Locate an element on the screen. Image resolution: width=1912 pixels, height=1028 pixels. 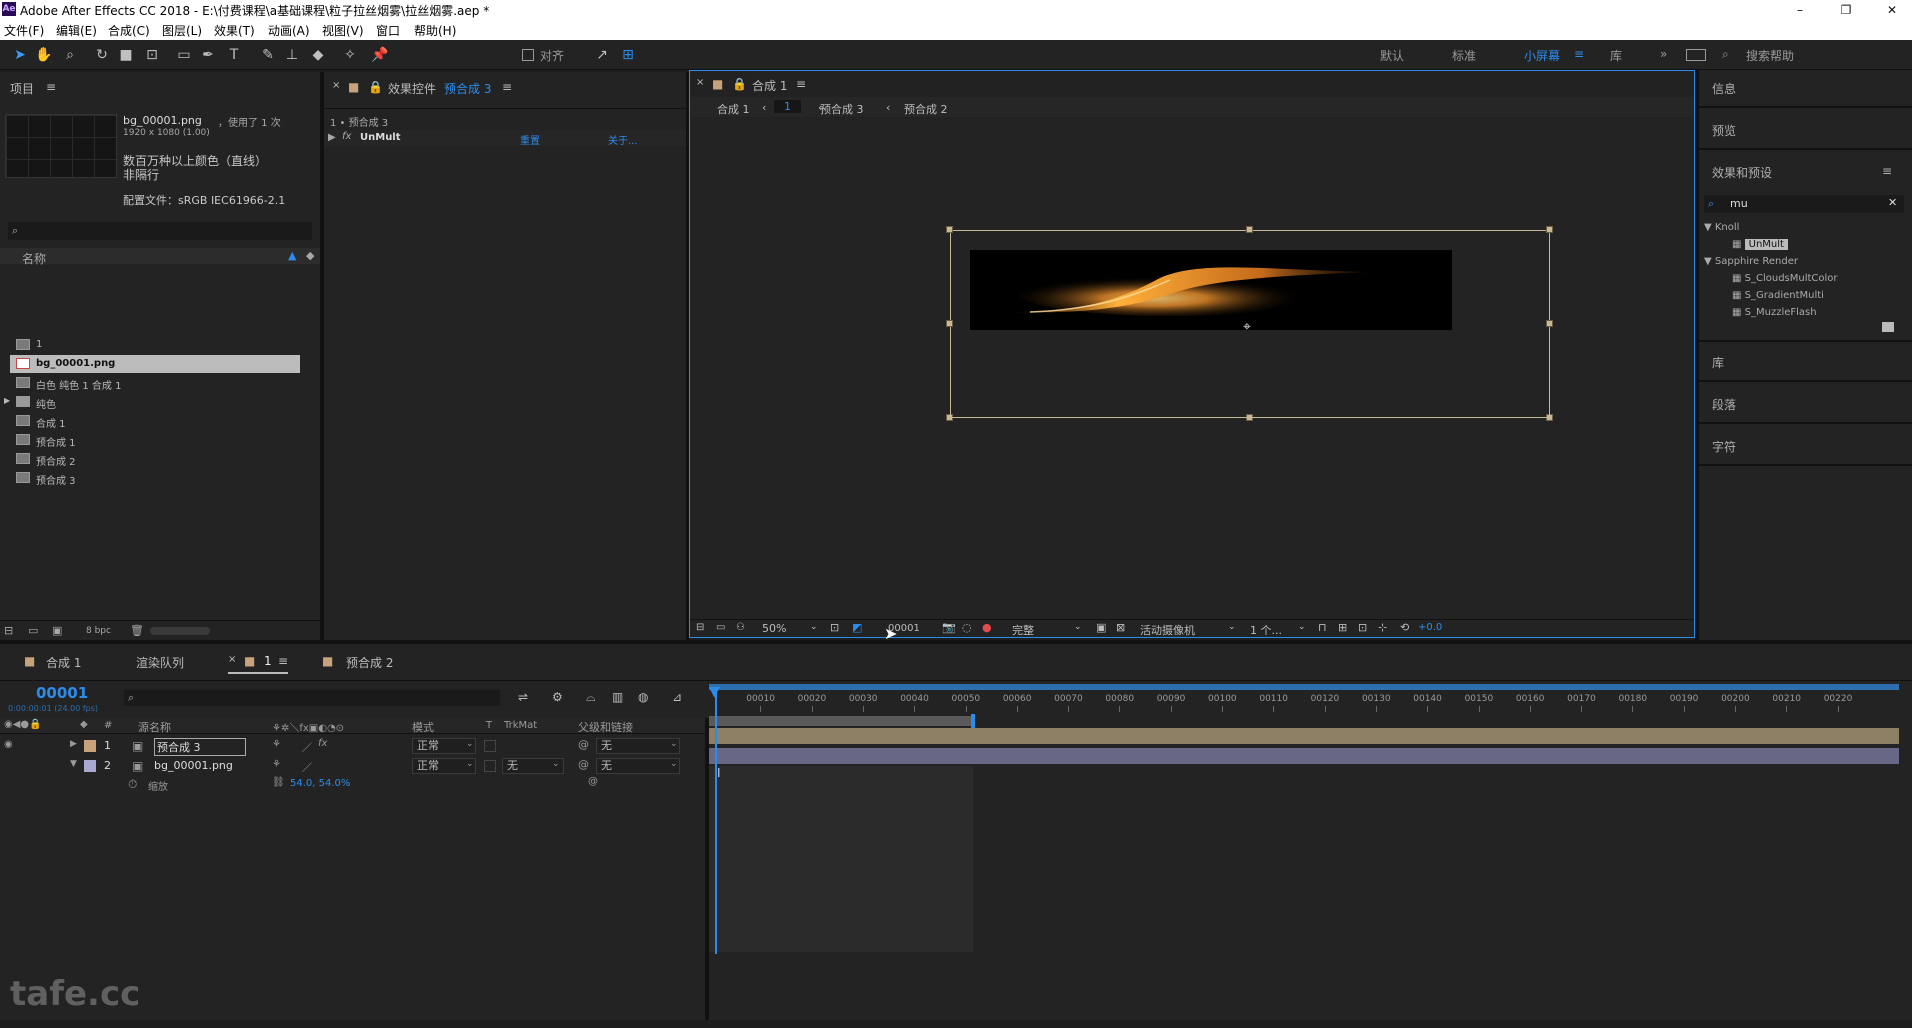
crumb-1: 1 is located at coordinates (787, 106).